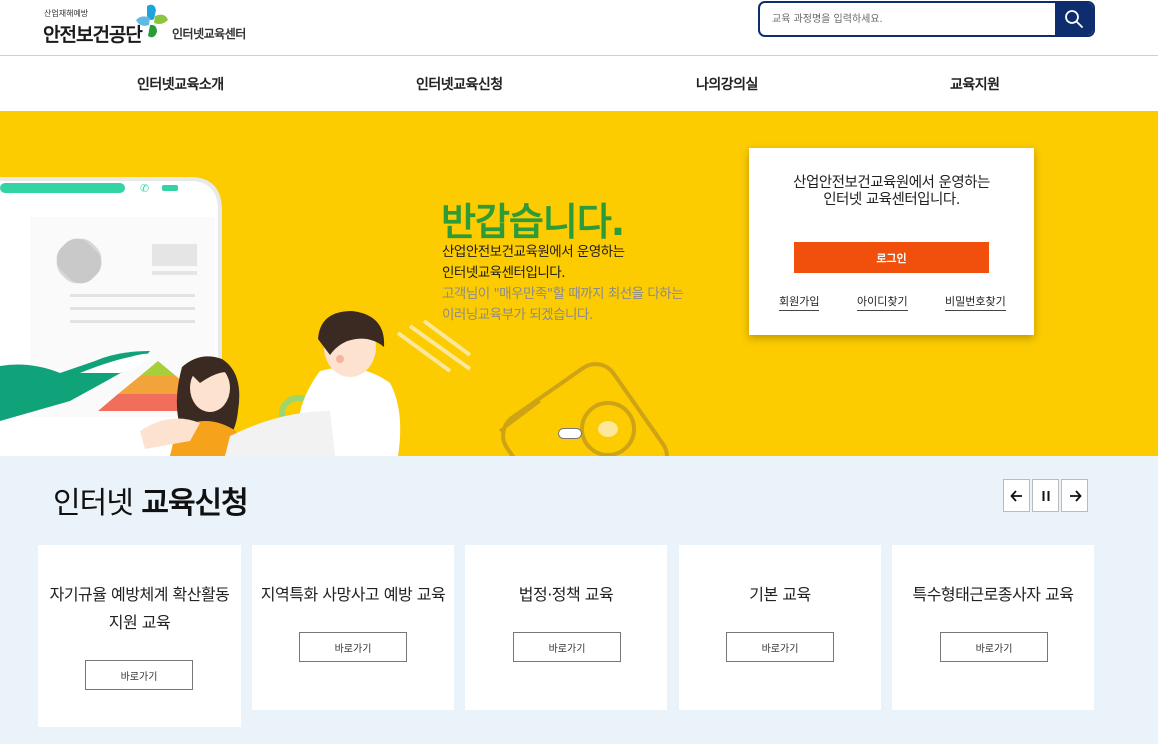  I want to click on search-input, so click(910, 19).